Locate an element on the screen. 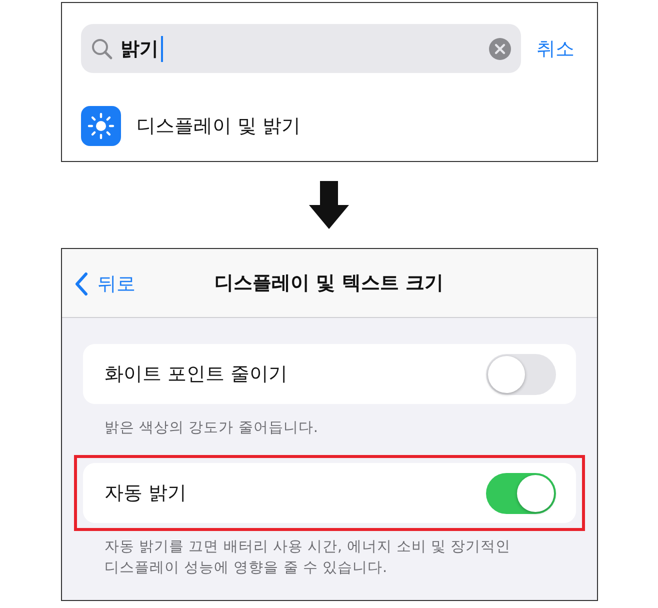  back-button: 뒤로 is located at coordinates (105, 284).